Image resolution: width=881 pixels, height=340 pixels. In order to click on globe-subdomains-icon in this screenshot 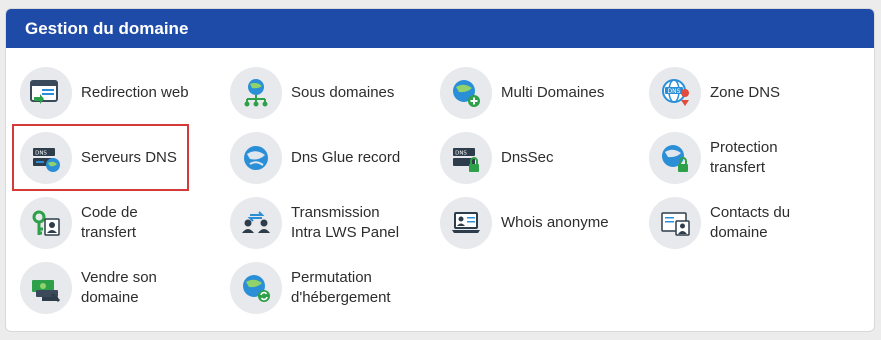, I will do `click(256, 93)`.